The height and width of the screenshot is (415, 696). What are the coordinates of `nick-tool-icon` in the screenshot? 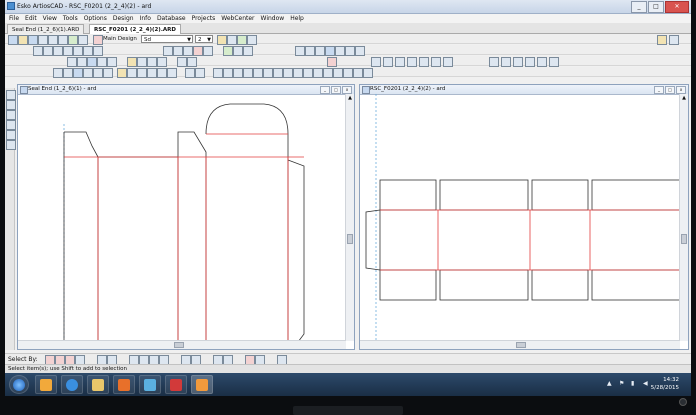 It's located at (142, 73).